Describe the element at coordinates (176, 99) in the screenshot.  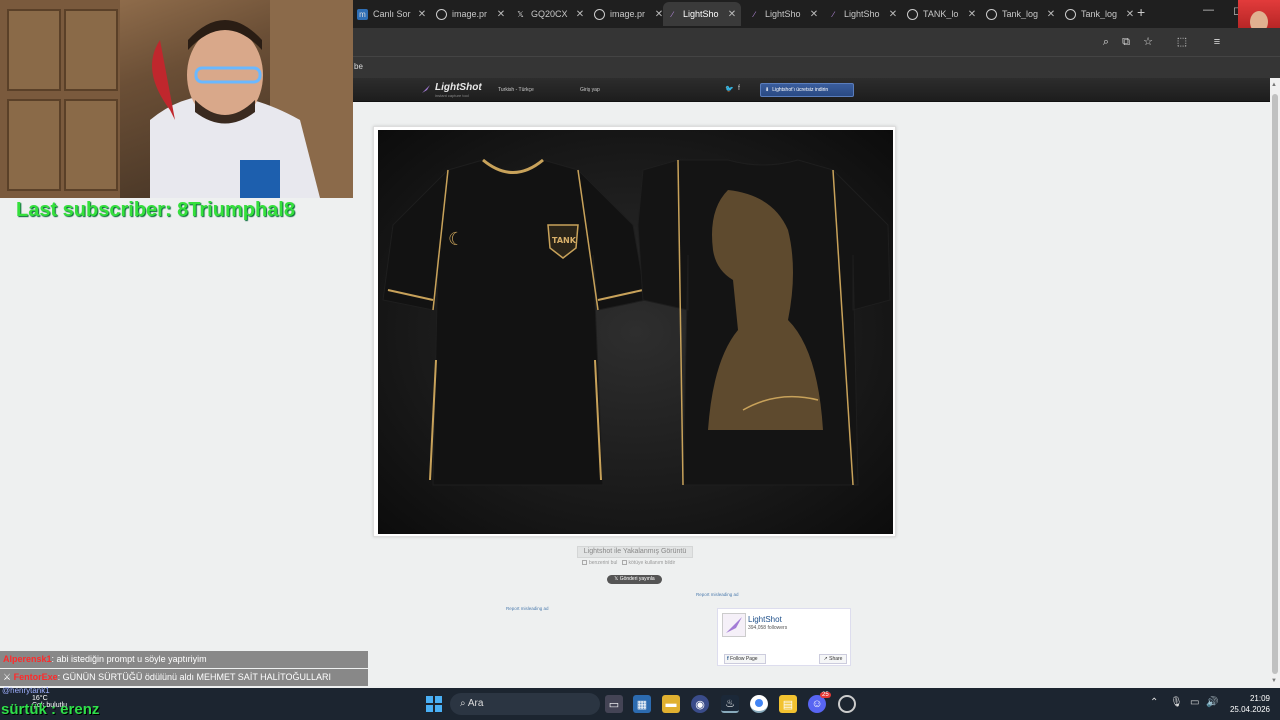
I see `webcam-feed` at that location.